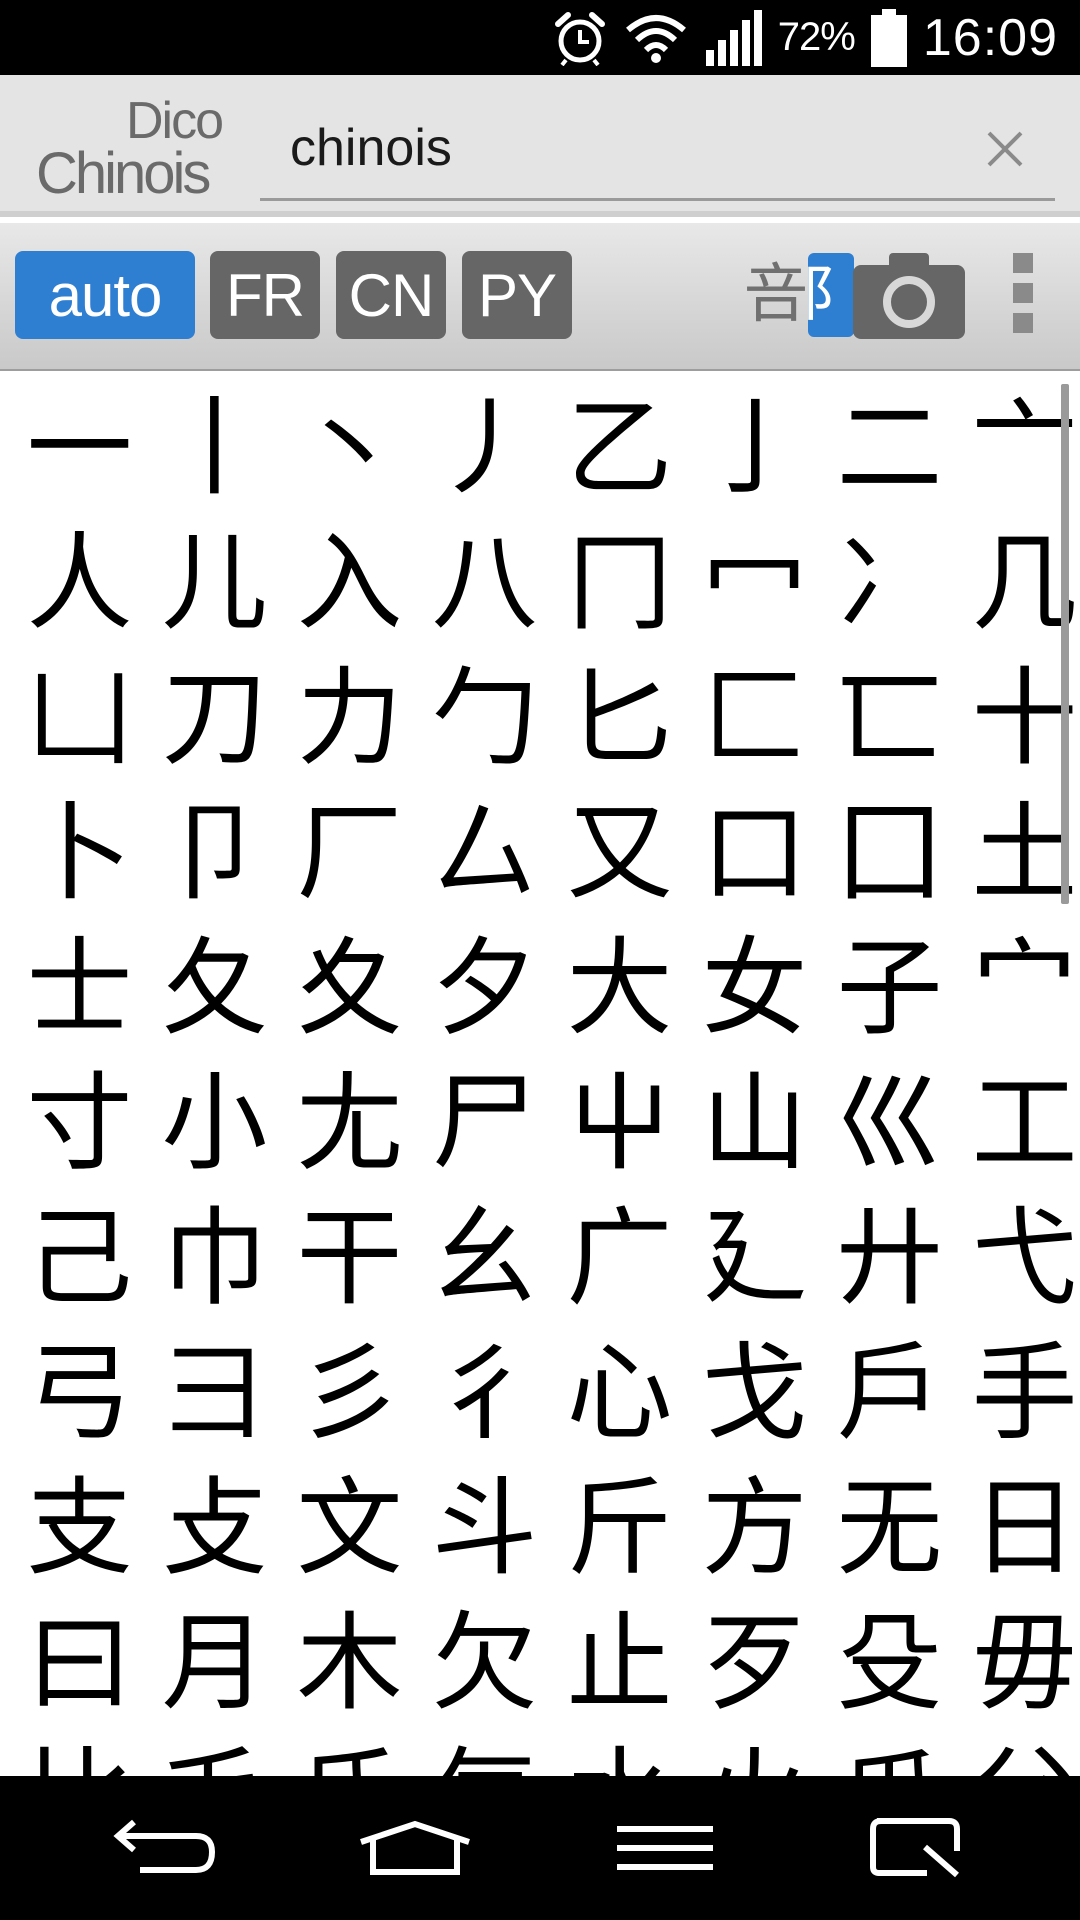 The image size is (1080, 1920). What do you see at coordinates (214, 1123) in the screenshot?
I see `radical-cell: 小` at bounding box center [214, 1123].